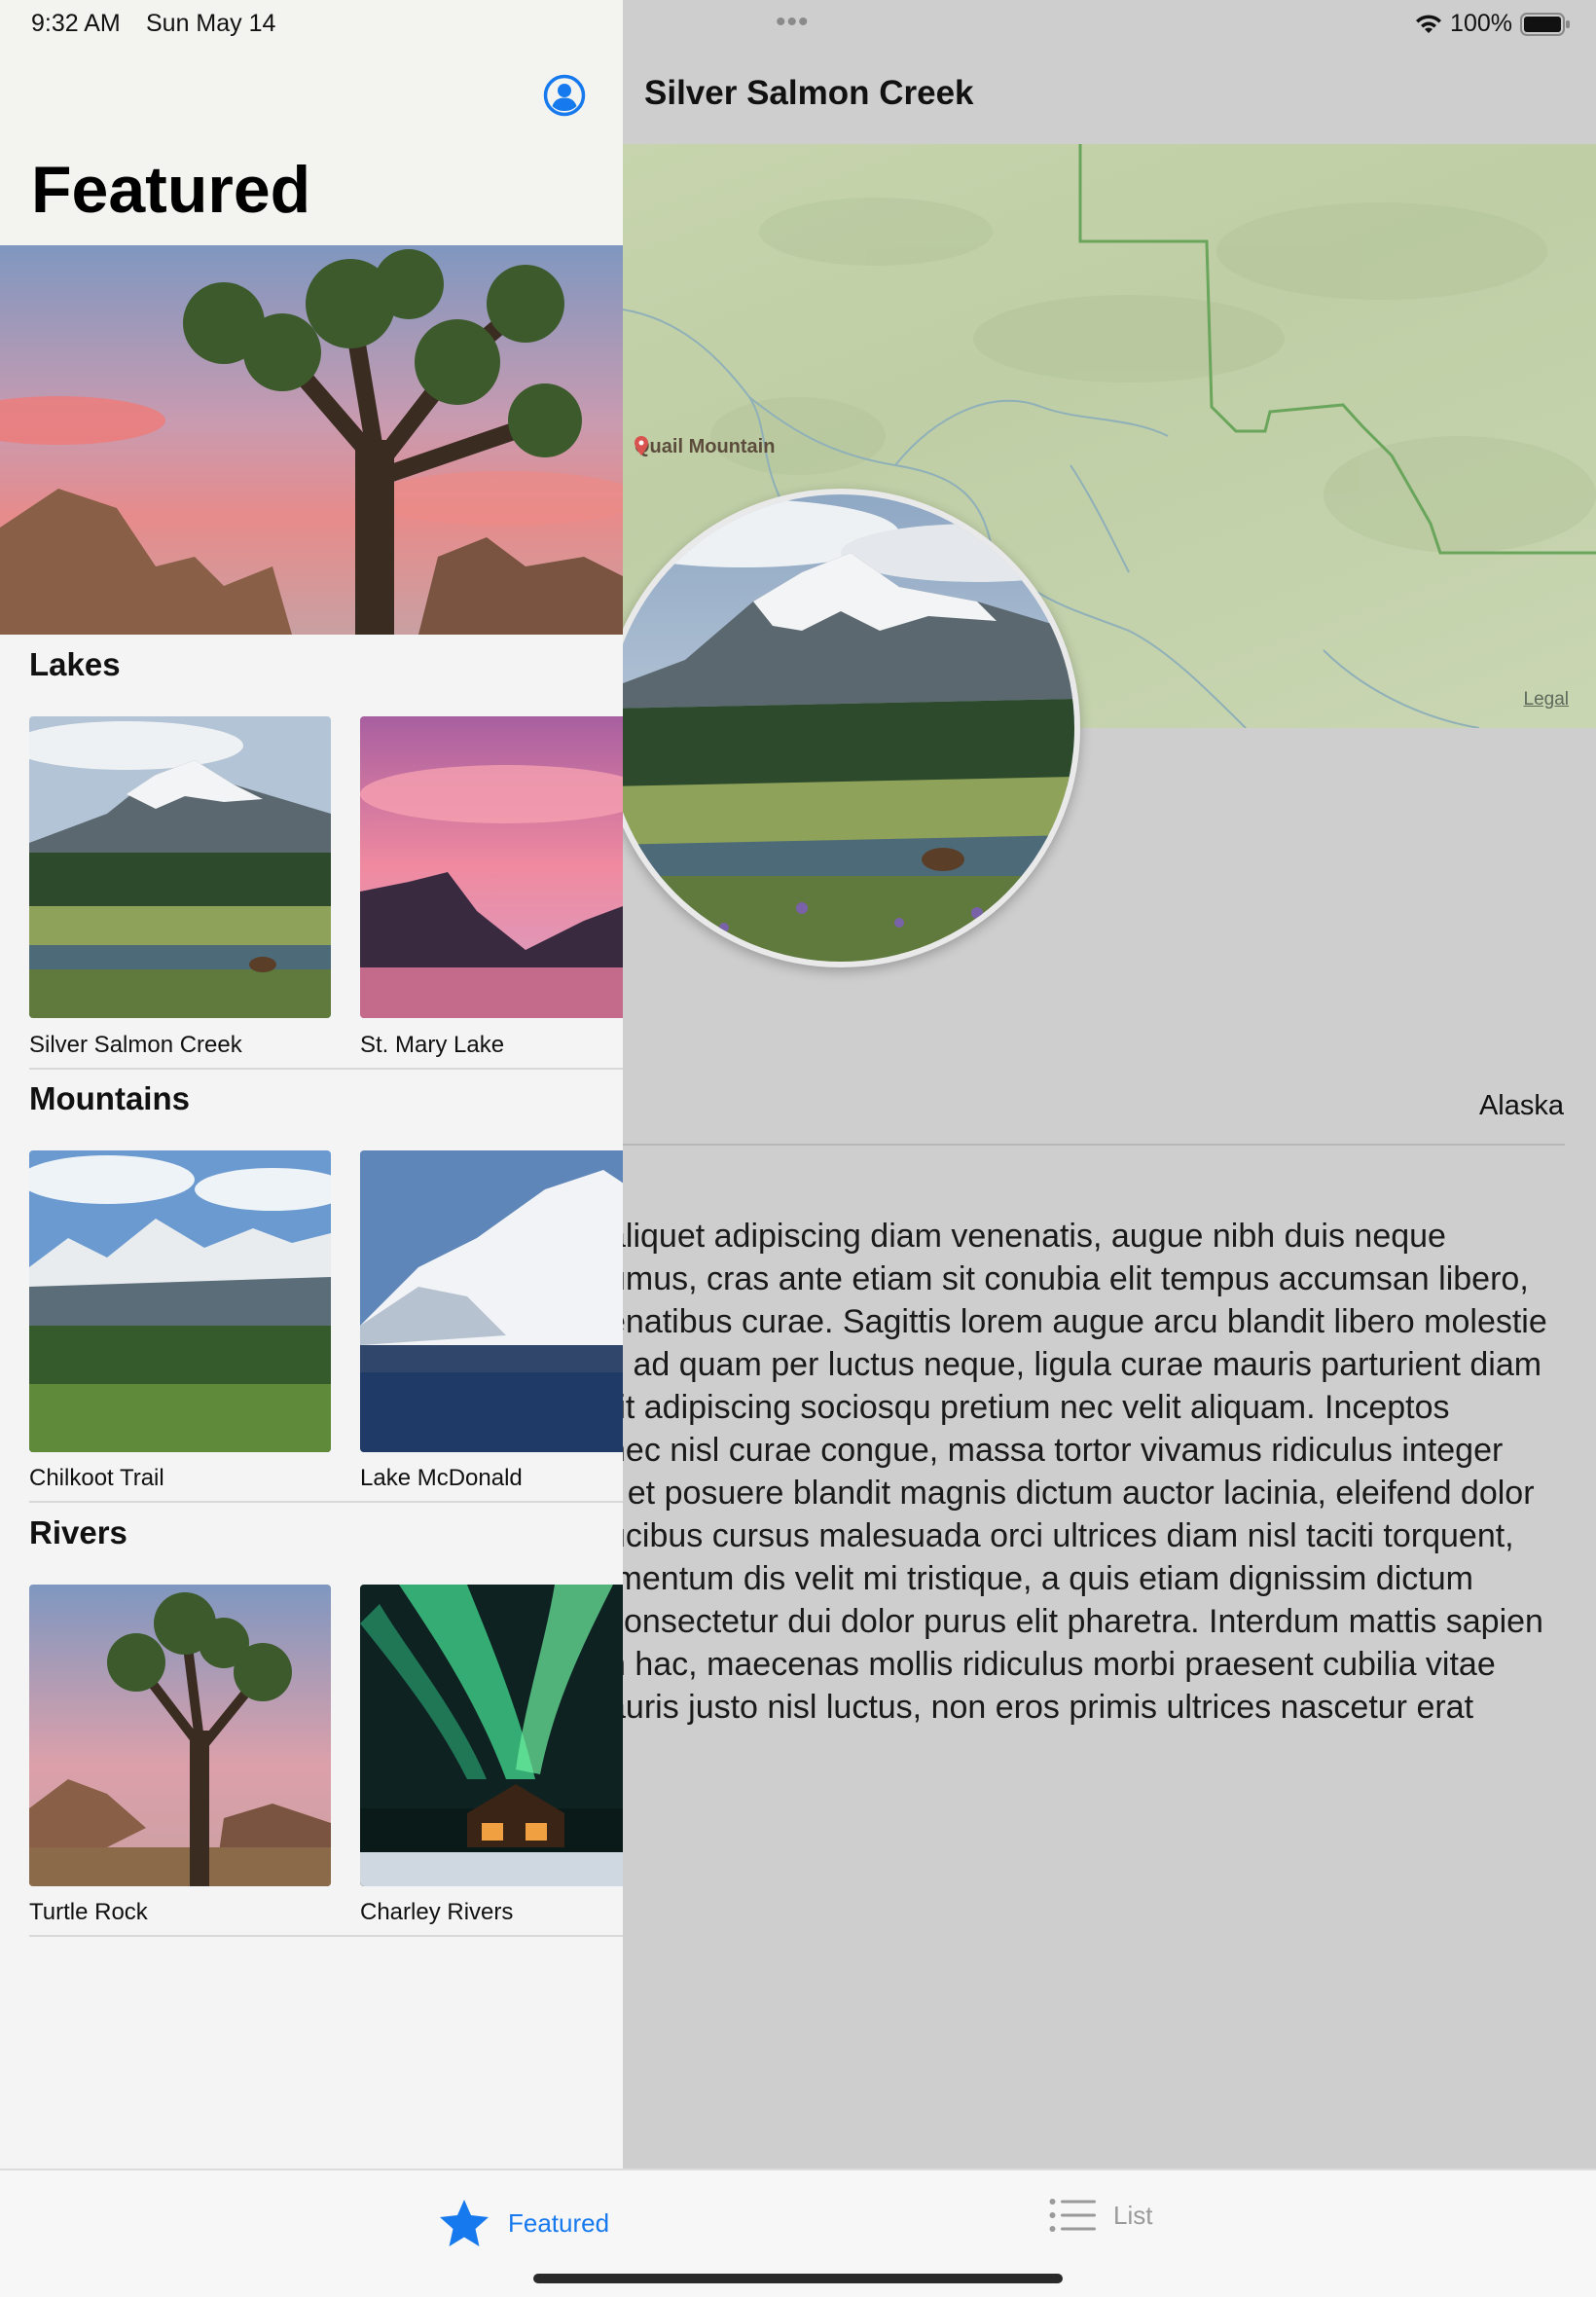 The image size is (1596, 2297). I want to click on map-pin-icon, so click(641, 446).